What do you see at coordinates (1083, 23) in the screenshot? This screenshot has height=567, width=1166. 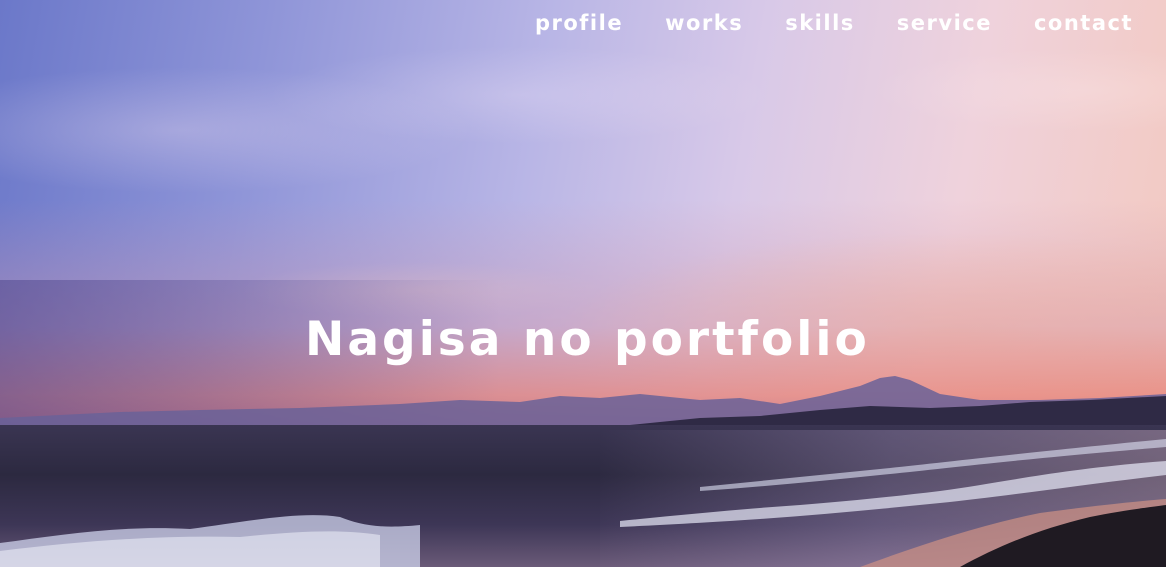 I see `nav-link-contact: contact` at bounding box center [1083, 23].